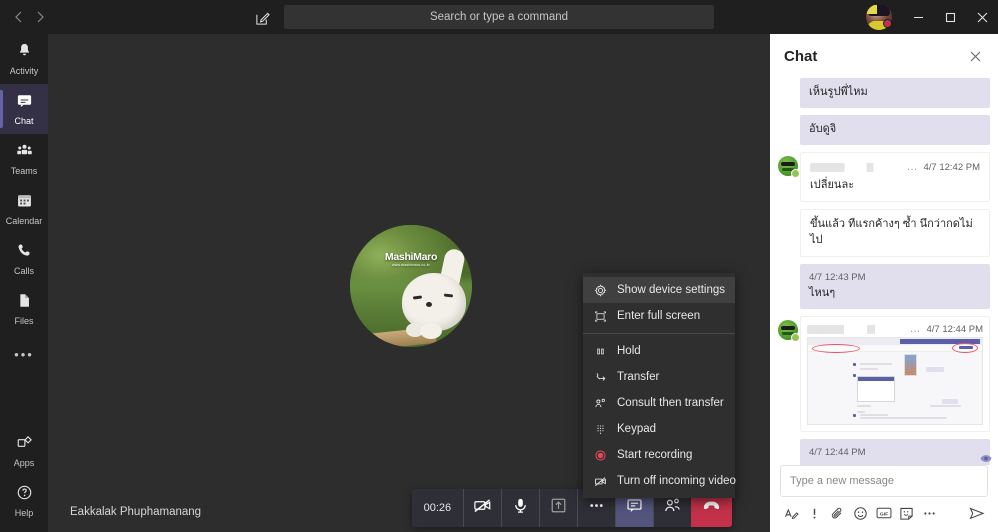 The height and width of the screenshot is (532, 998). I want to click on message-timestamp: 4/7 12:43 PM, so click(837, 277).